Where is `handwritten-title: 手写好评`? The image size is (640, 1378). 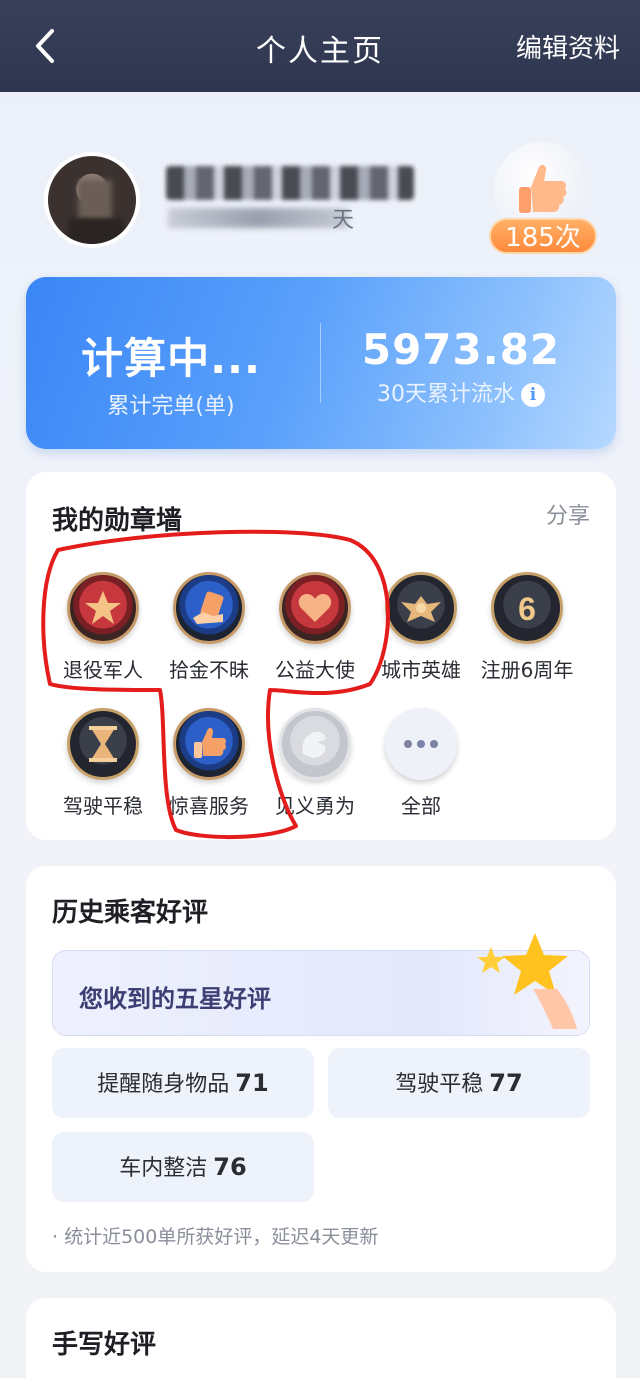
handwritten-title: 手写好评 is located at coordinates (104, 1345).